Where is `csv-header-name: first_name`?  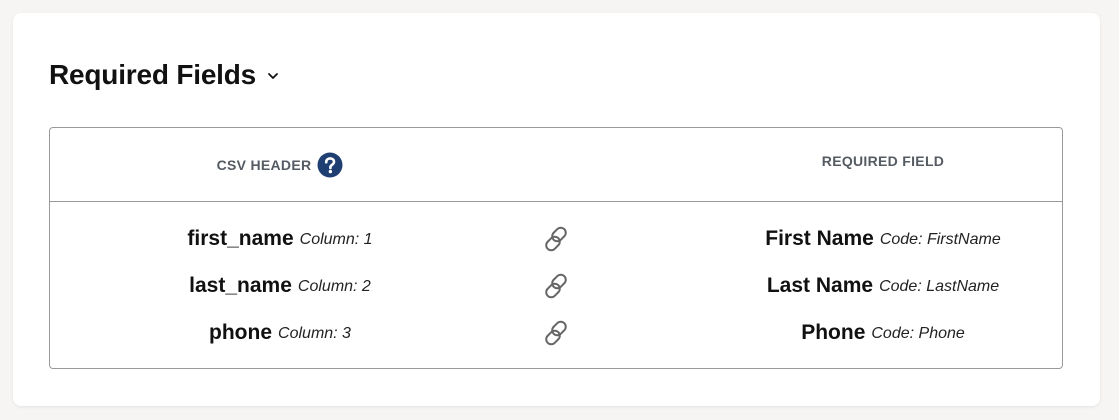 csv-header-name: first_name is located at coordinates (240, 238).